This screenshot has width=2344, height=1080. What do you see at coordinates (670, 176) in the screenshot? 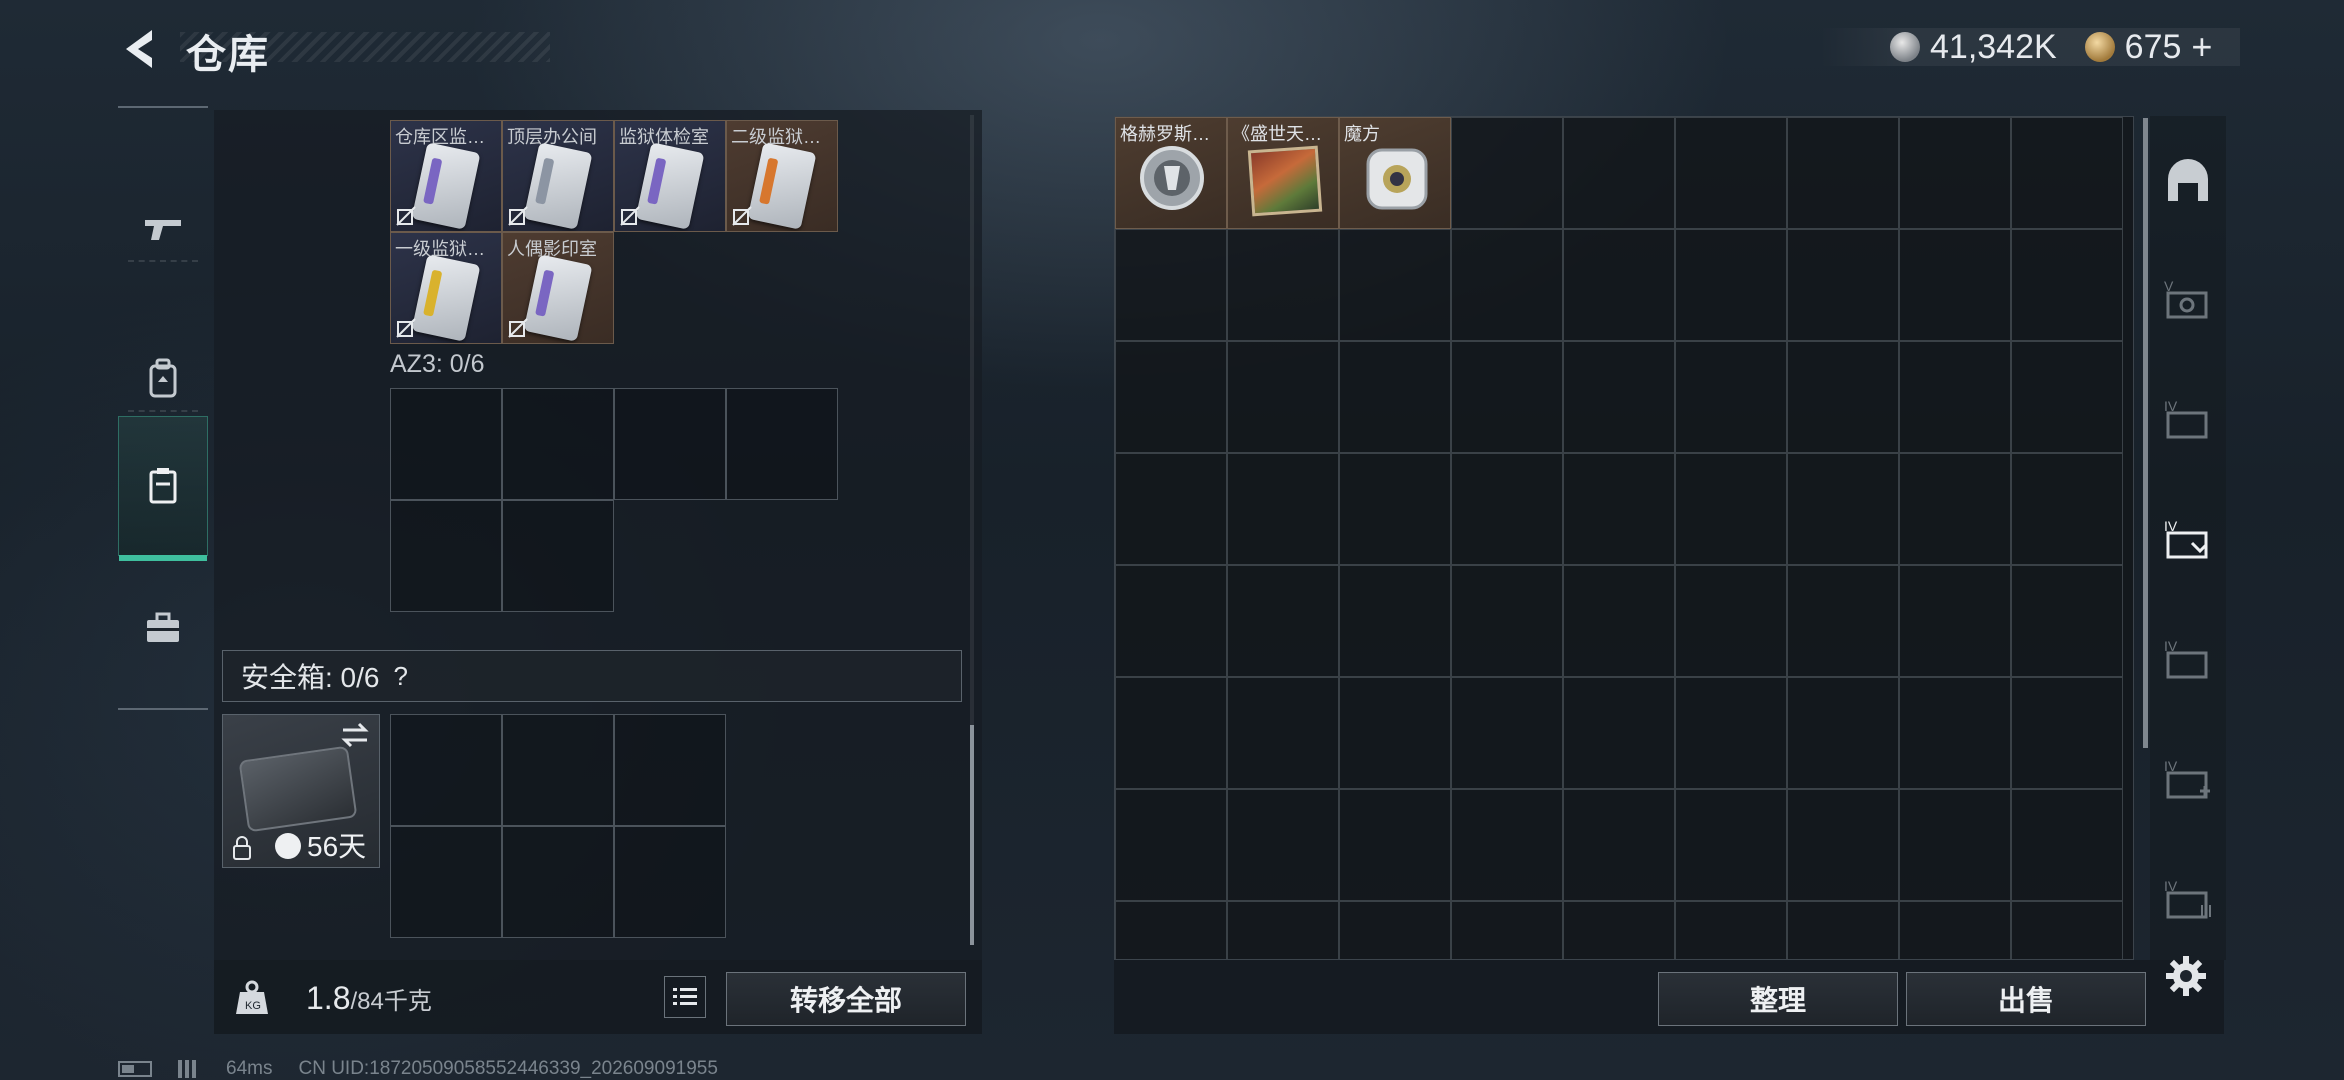
I see `keycard-item: 监狱体检室` at bounding box center [670, 176].